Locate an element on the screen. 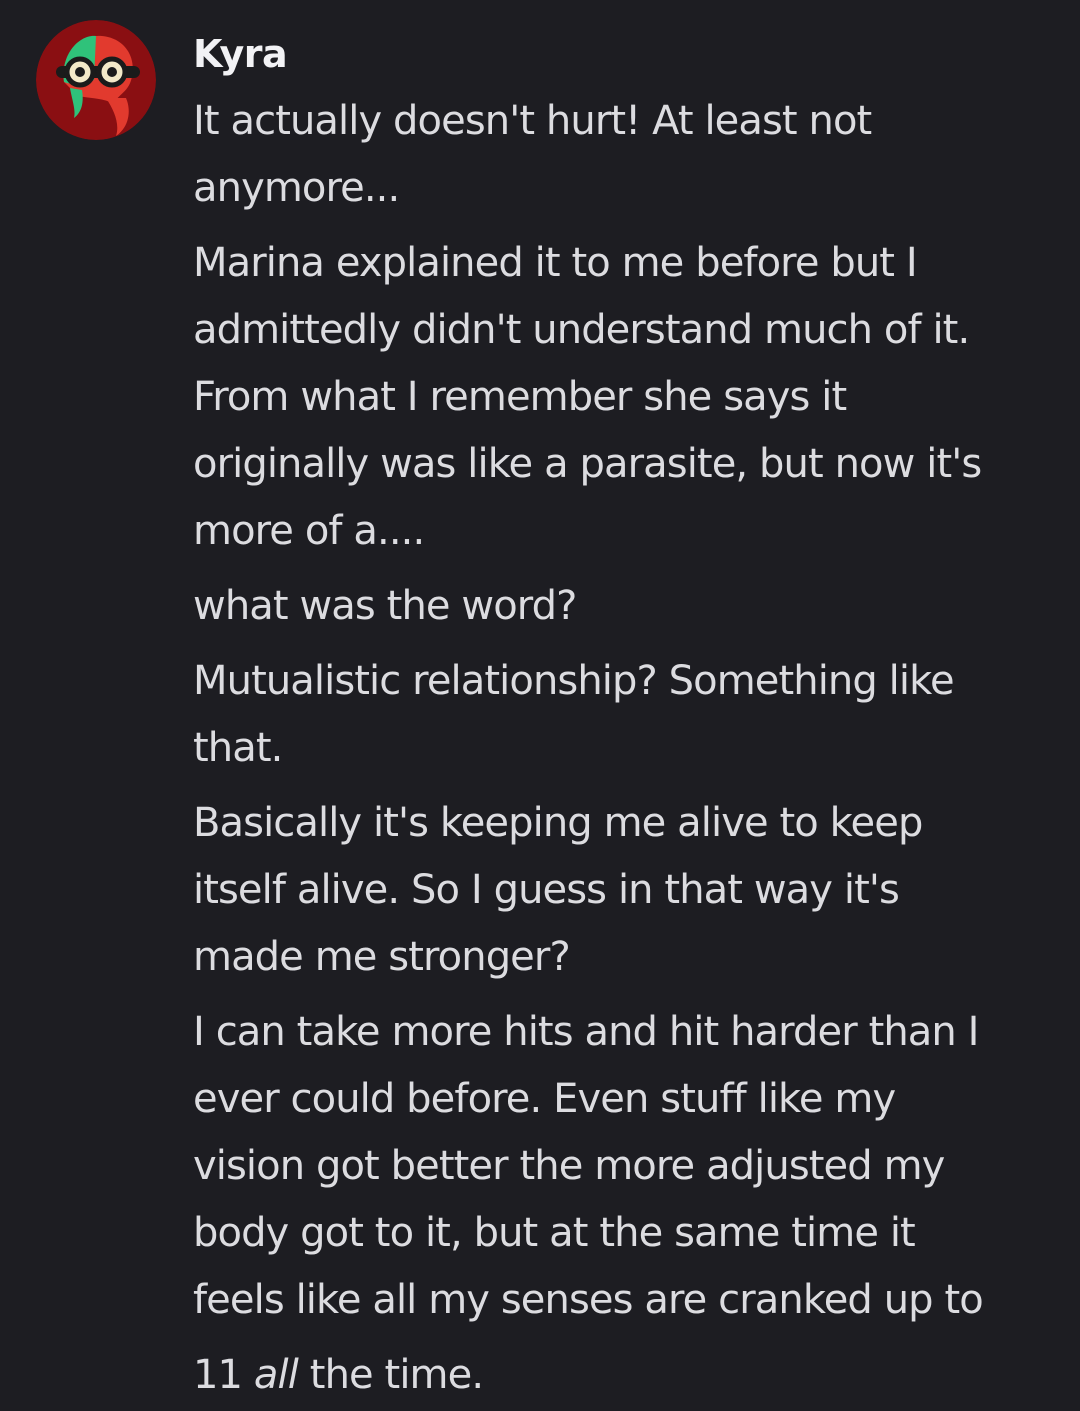 Image resolution: width=1080 pixels, height=1411 pixels. message-line: It actually doesn't hurt! At least not is located at coordinates (532, 121).